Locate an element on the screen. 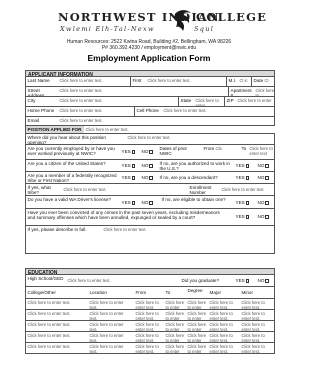 The image size is (320, 386). email-field: Click here to enter text. is located at coordinates (167, 121).